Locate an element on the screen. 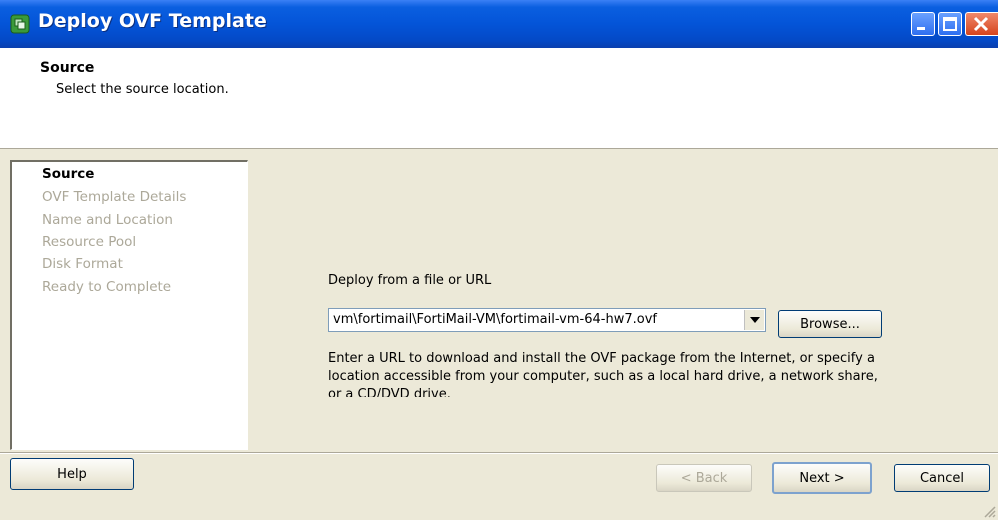  source-dropdown-button is located at coordinates (754, 320).